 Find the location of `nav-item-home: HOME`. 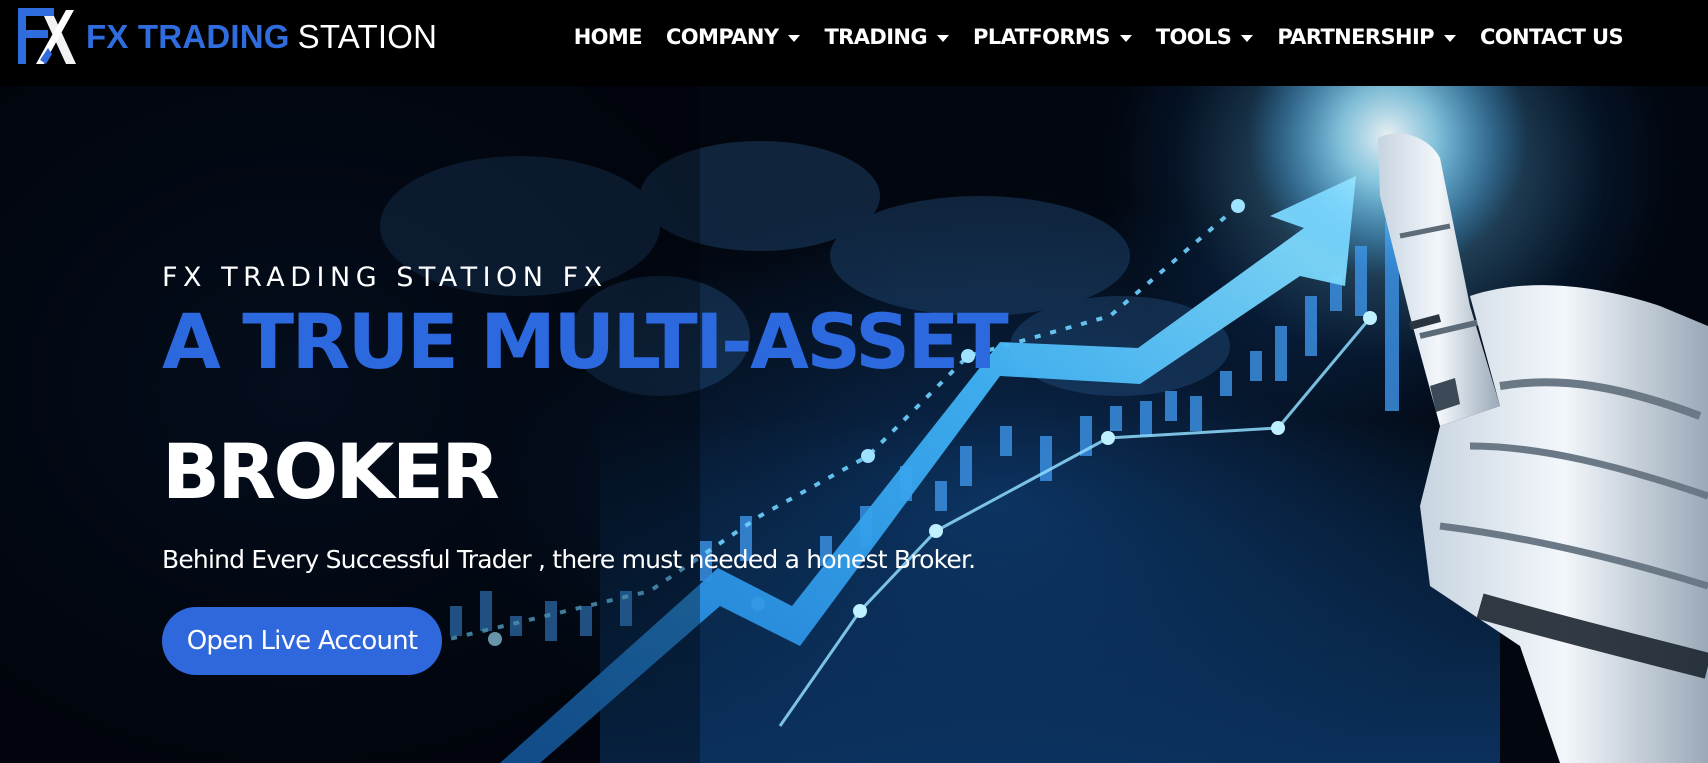

nav-item-home: HOME is located at coordinates (608, 37).